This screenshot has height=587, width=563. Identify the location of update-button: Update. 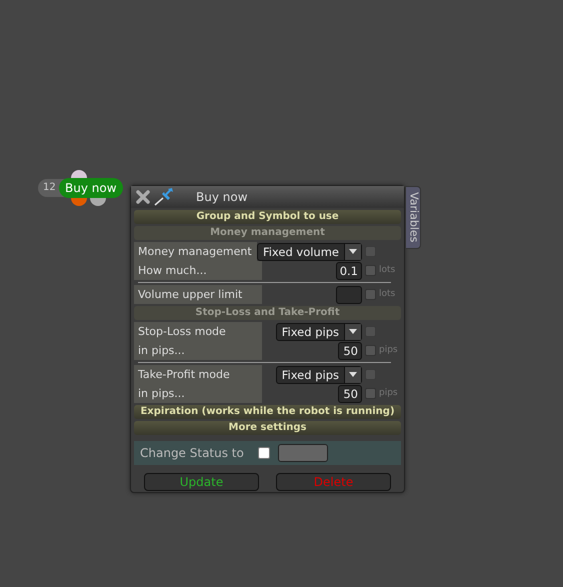
(201, 482).